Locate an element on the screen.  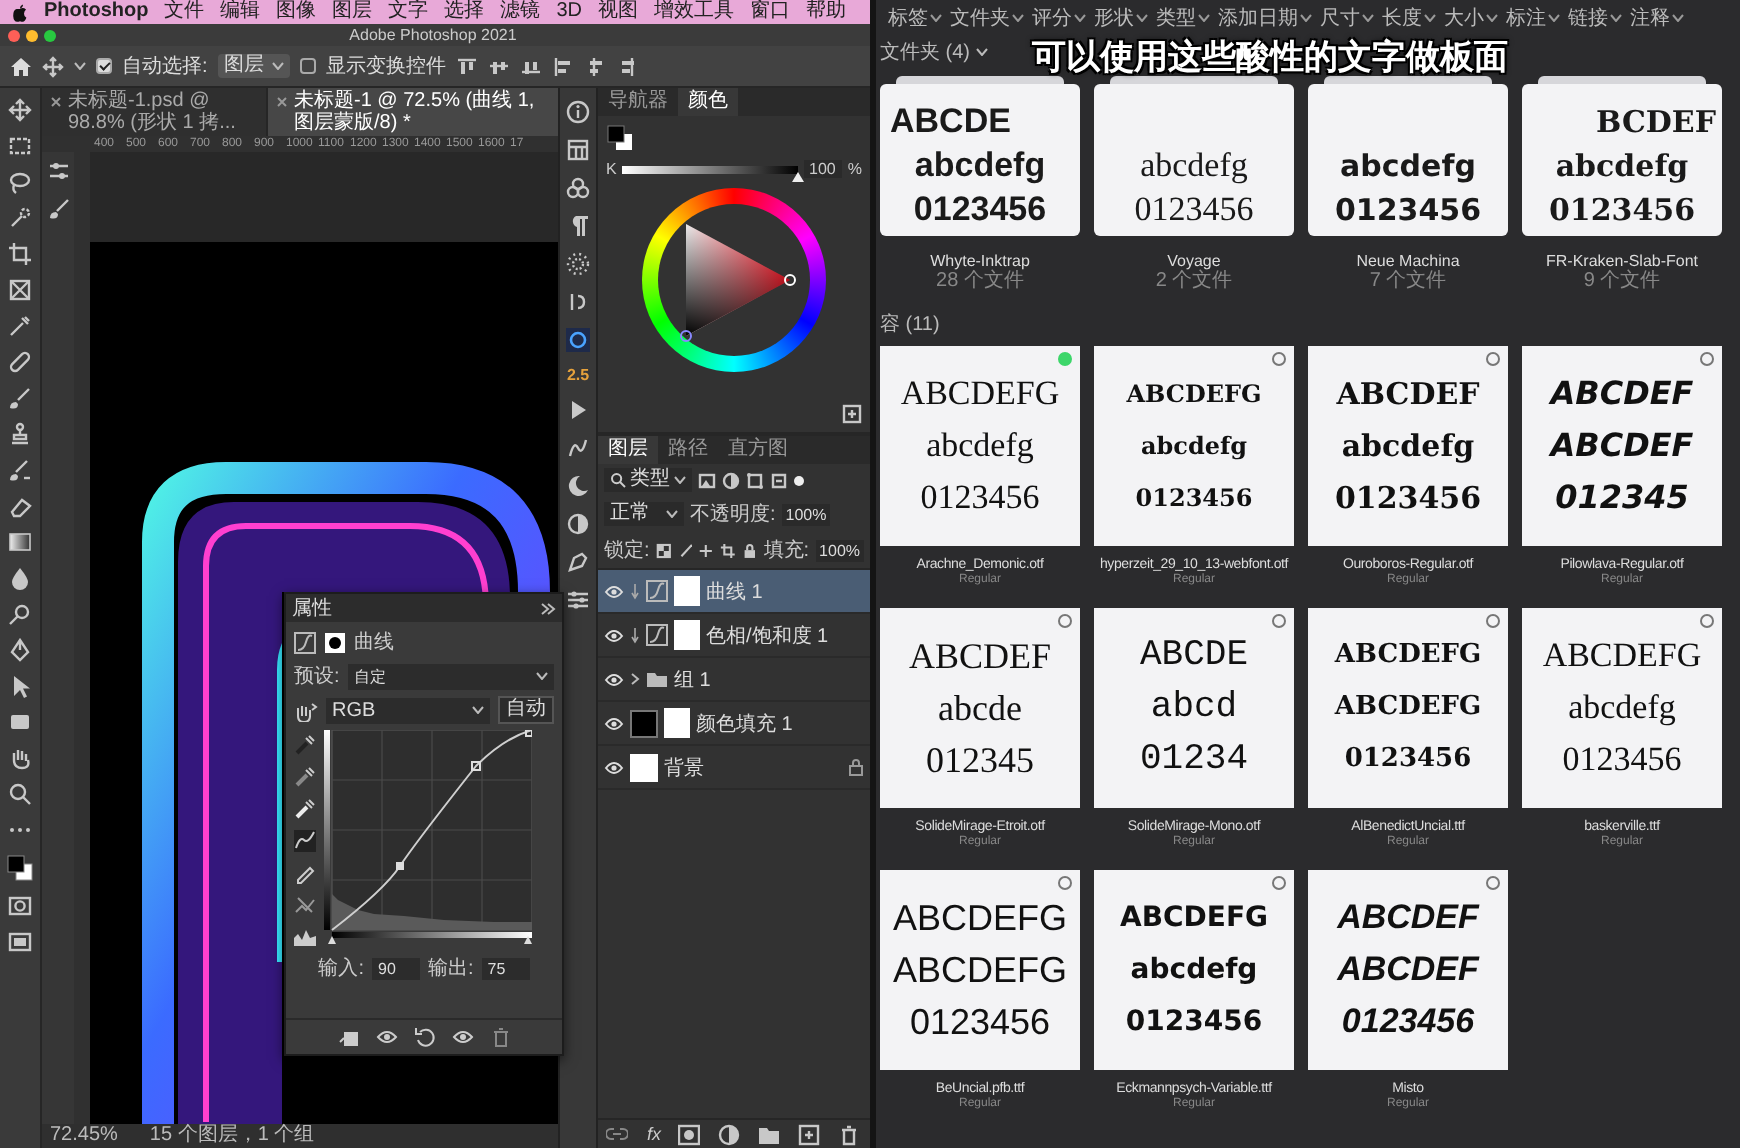
filter-toggle is located at coordinates (799, 480).